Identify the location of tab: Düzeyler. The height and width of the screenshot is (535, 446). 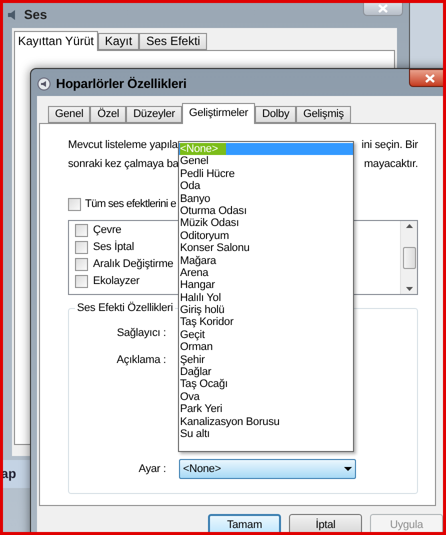
(154, 114).